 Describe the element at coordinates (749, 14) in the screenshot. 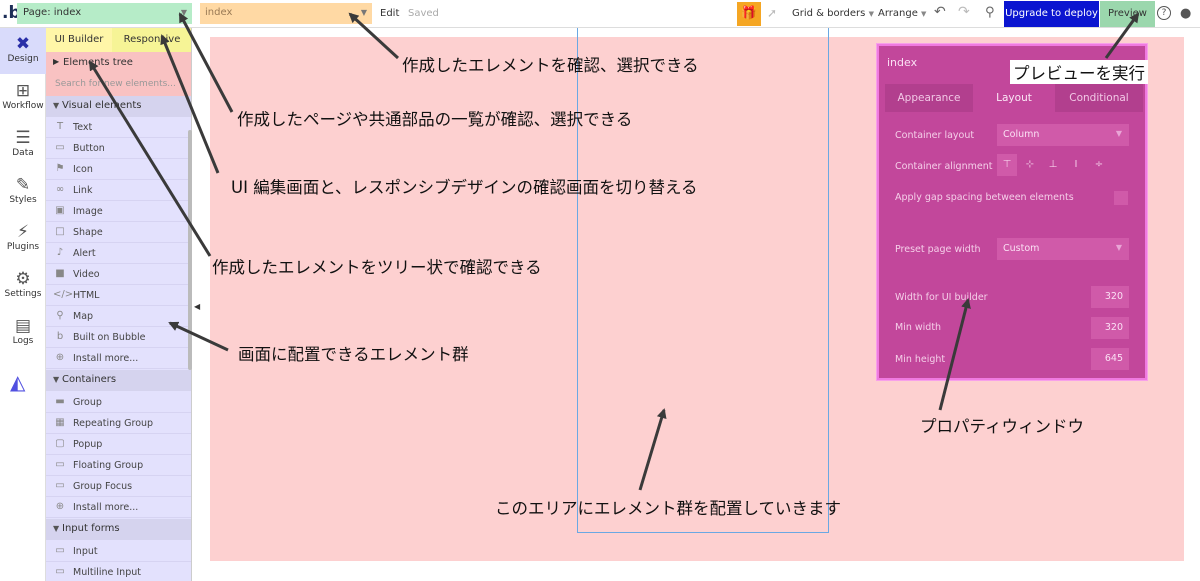

I see `gift-icon: 🎁` at that location.